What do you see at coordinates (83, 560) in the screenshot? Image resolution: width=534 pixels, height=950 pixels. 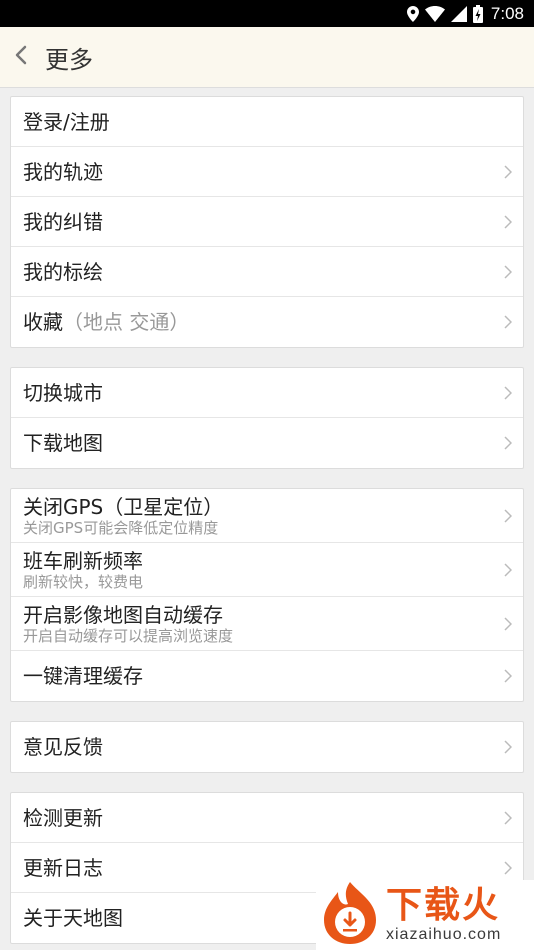 I see `item-title: 班车刷新频率` at bounding box center [83, 560].